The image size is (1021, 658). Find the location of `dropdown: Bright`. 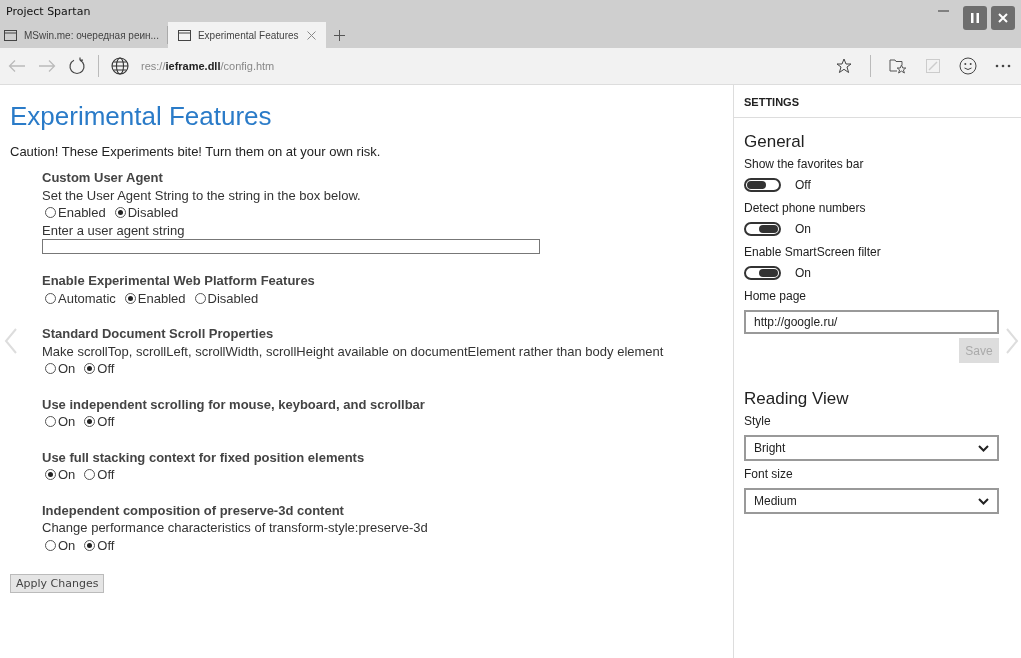

dropdown: Bright is located at coordinates (871, 448).